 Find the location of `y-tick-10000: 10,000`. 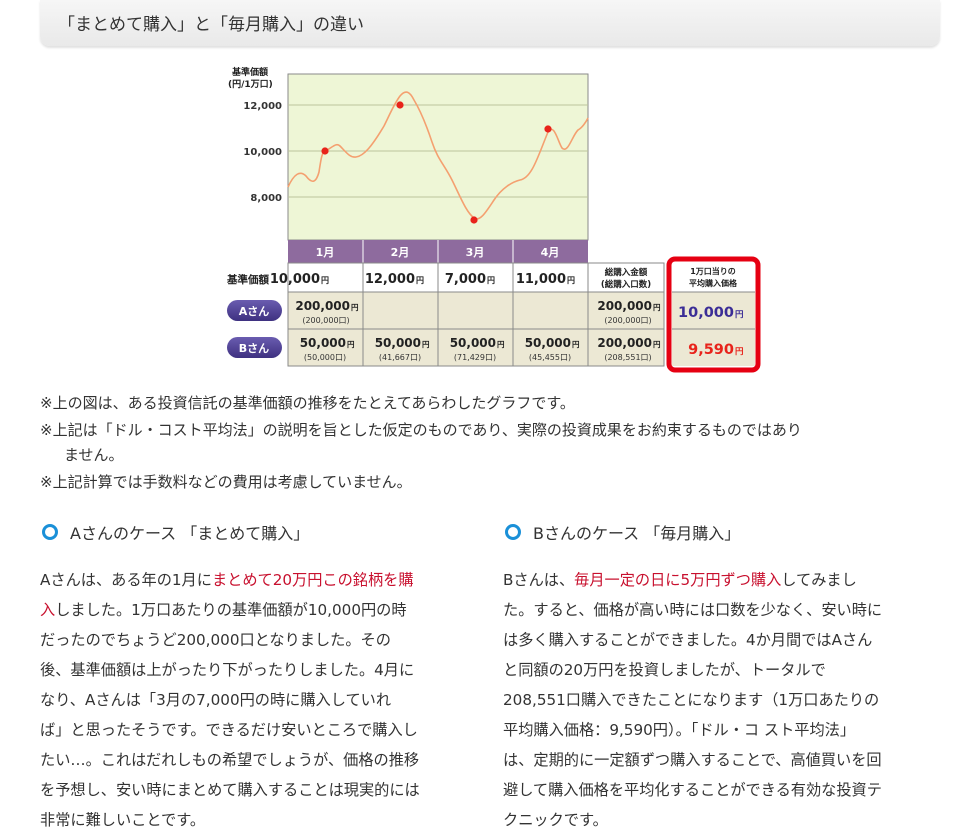

y-tick-10000: 10,000 is located at coordinates (262, 152).